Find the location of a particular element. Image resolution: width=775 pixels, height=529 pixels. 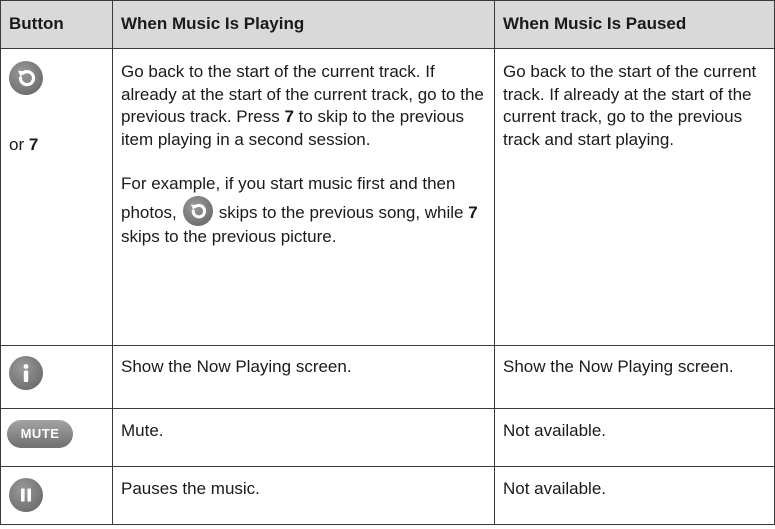

button-cell: MUTE is located at coordinates (56, 437).